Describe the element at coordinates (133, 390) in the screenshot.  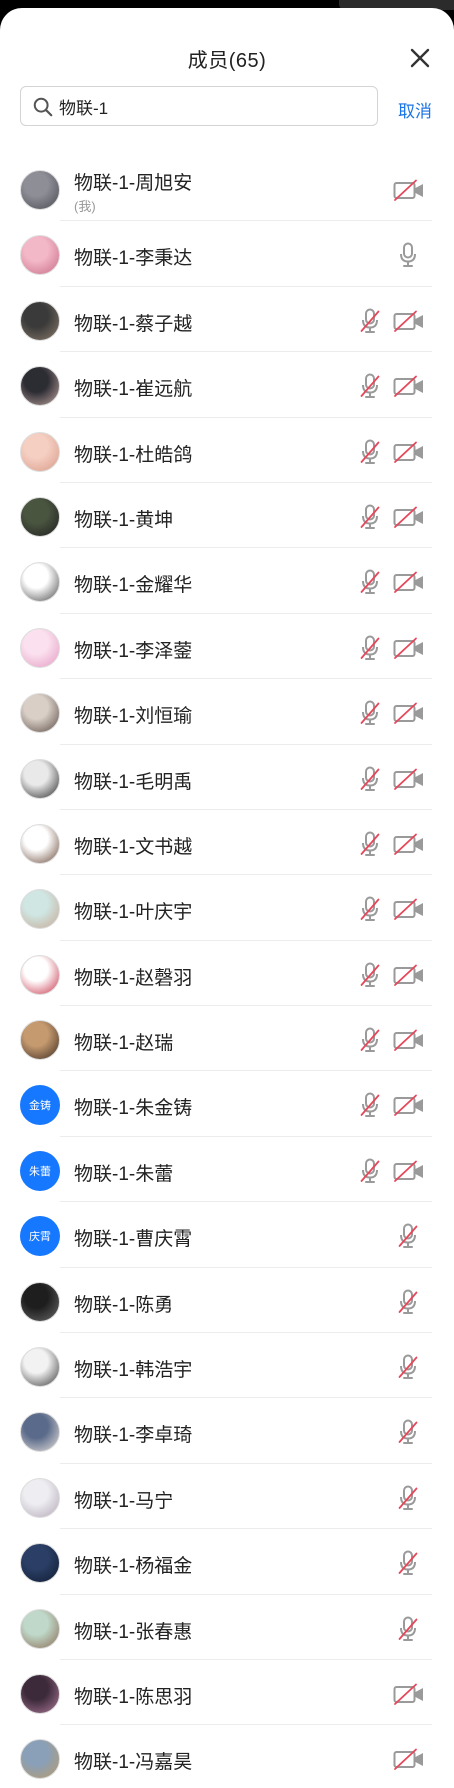
I see `member-name: 物联-1-崔远航` at that location.